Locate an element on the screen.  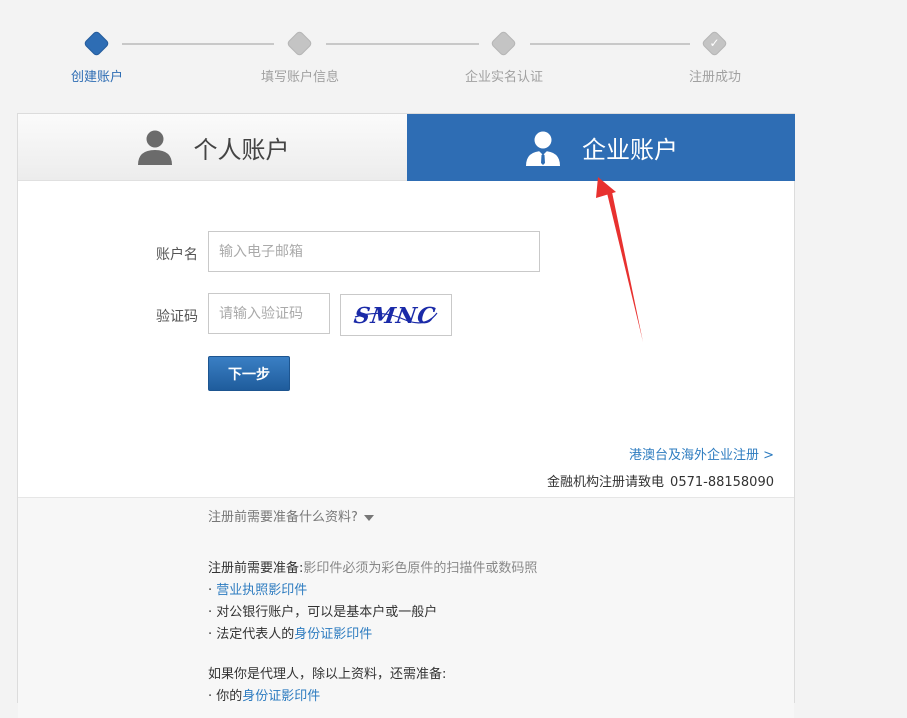
tab-personal-account: 个人账户 is located at coordinates (212, 147).